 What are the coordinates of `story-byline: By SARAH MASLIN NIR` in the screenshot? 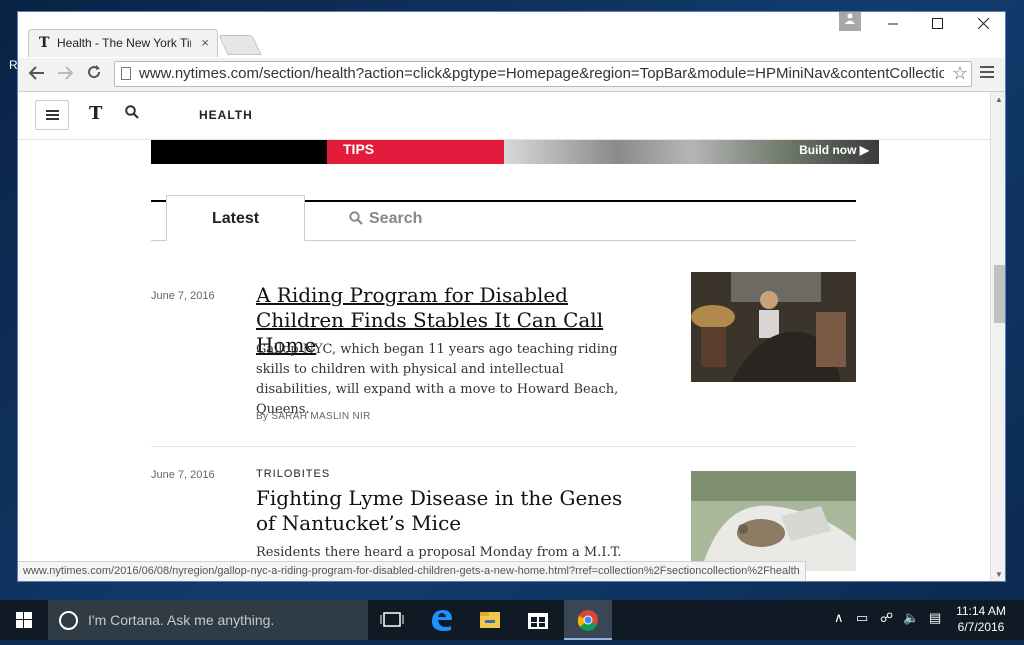 It's located at (313, 416).